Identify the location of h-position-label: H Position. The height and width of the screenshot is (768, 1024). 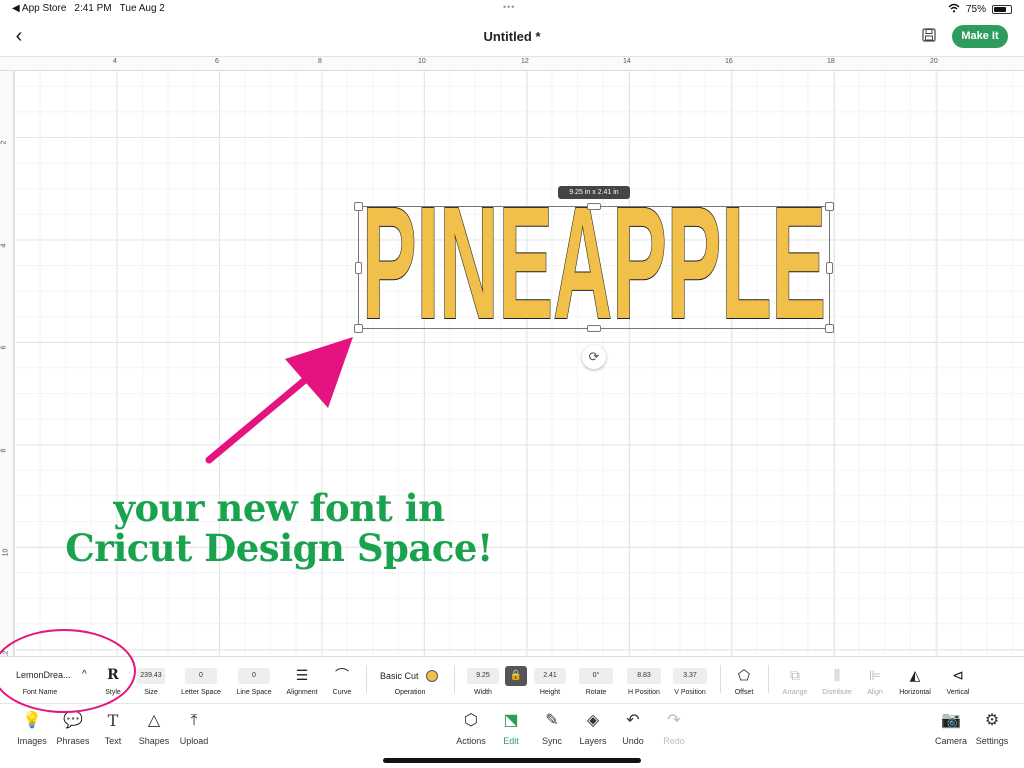
(644, 692).